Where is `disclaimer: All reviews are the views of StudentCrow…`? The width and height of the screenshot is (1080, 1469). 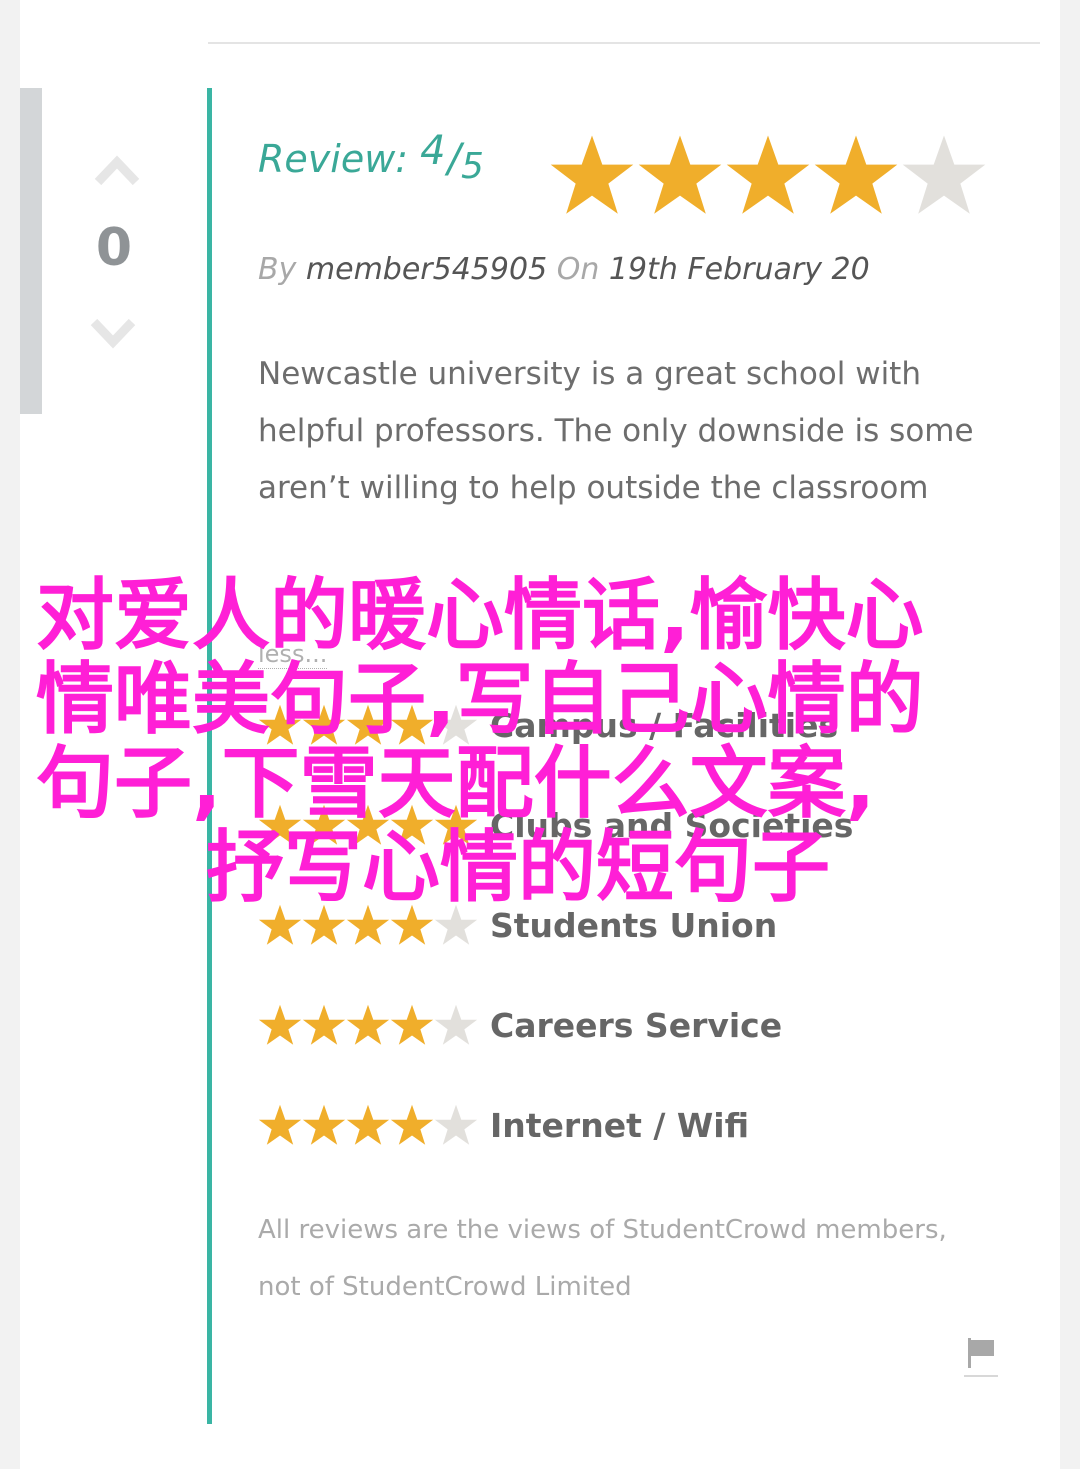
disclaimer: All reviews are the views of StudentCrow… is located at coordinates (628, 1259).